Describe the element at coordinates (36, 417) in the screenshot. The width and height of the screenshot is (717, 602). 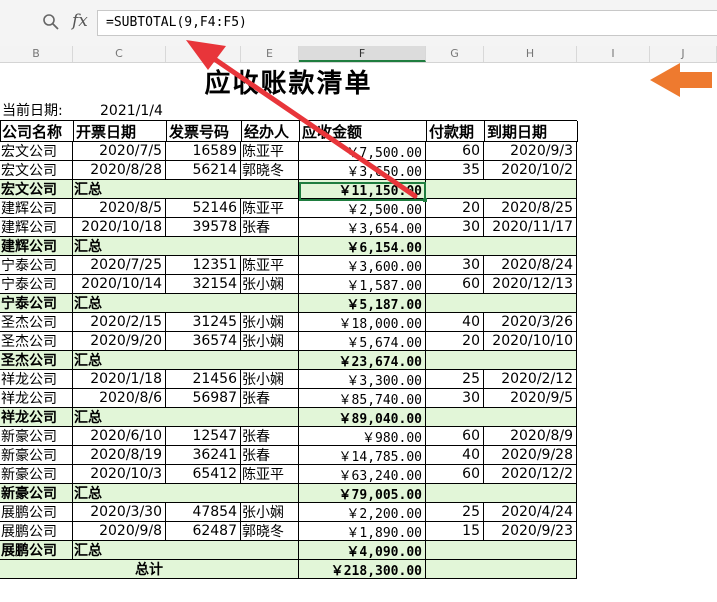
I see `subtotal-company: 祥龙公司` at that location.